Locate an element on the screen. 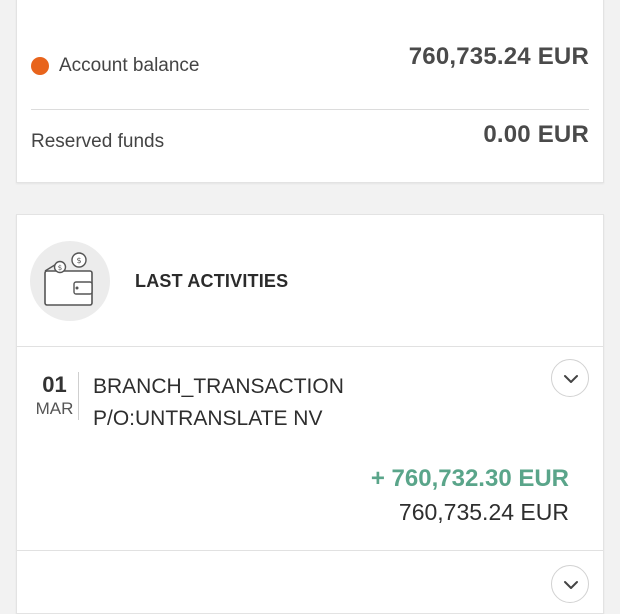 The image size is (620, 614). reserved-funds-amount: 0.00 EUR is located at coordinates (536, 134).